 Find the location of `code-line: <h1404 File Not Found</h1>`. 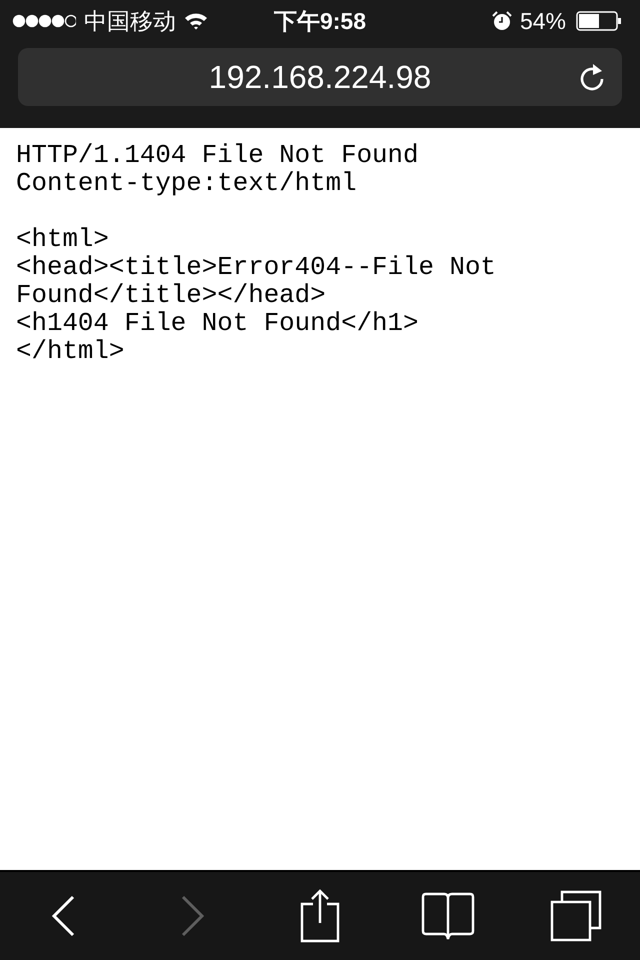

code-line: <h1404 File Not Found</h1> is located at coordinates (217, 324).